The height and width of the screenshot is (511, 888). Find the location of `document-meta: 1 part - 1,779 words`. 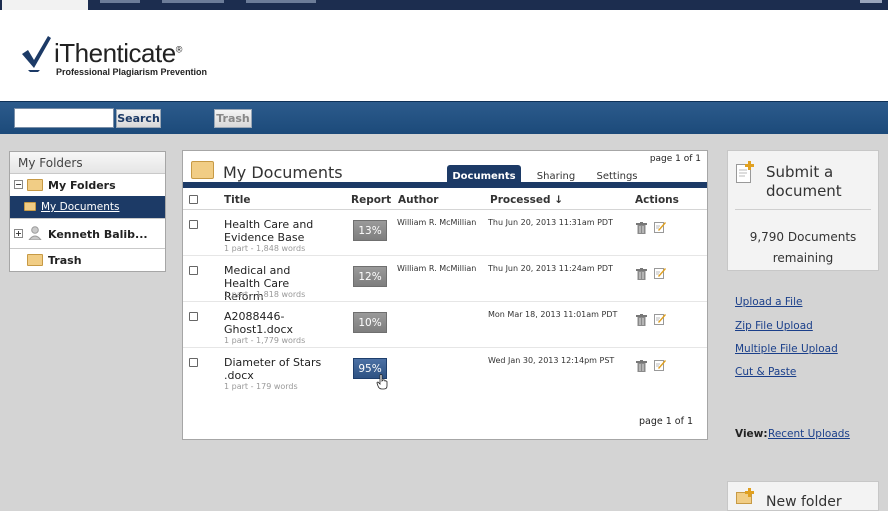

document-meta: 1 part - 1,779 words is located at coordinates (265, 340).